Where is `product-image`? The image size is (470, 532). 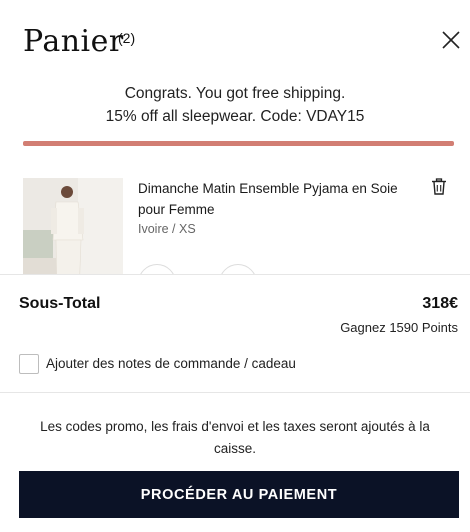
product-image is located at coordinates (73, 226).